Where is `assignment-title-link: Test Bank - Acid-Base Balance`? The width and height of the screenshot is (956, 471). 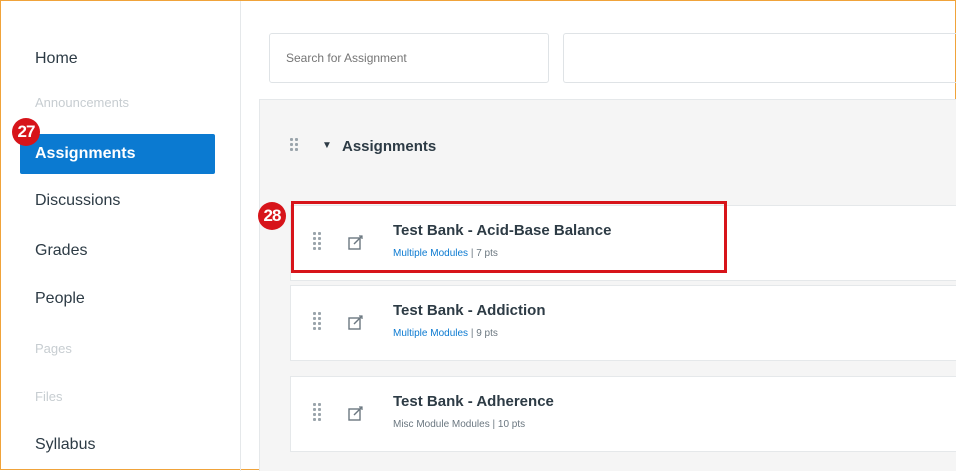
assignment-title-link: Test Bank - Acid-Base Balance is located at coordinates (502, 230).